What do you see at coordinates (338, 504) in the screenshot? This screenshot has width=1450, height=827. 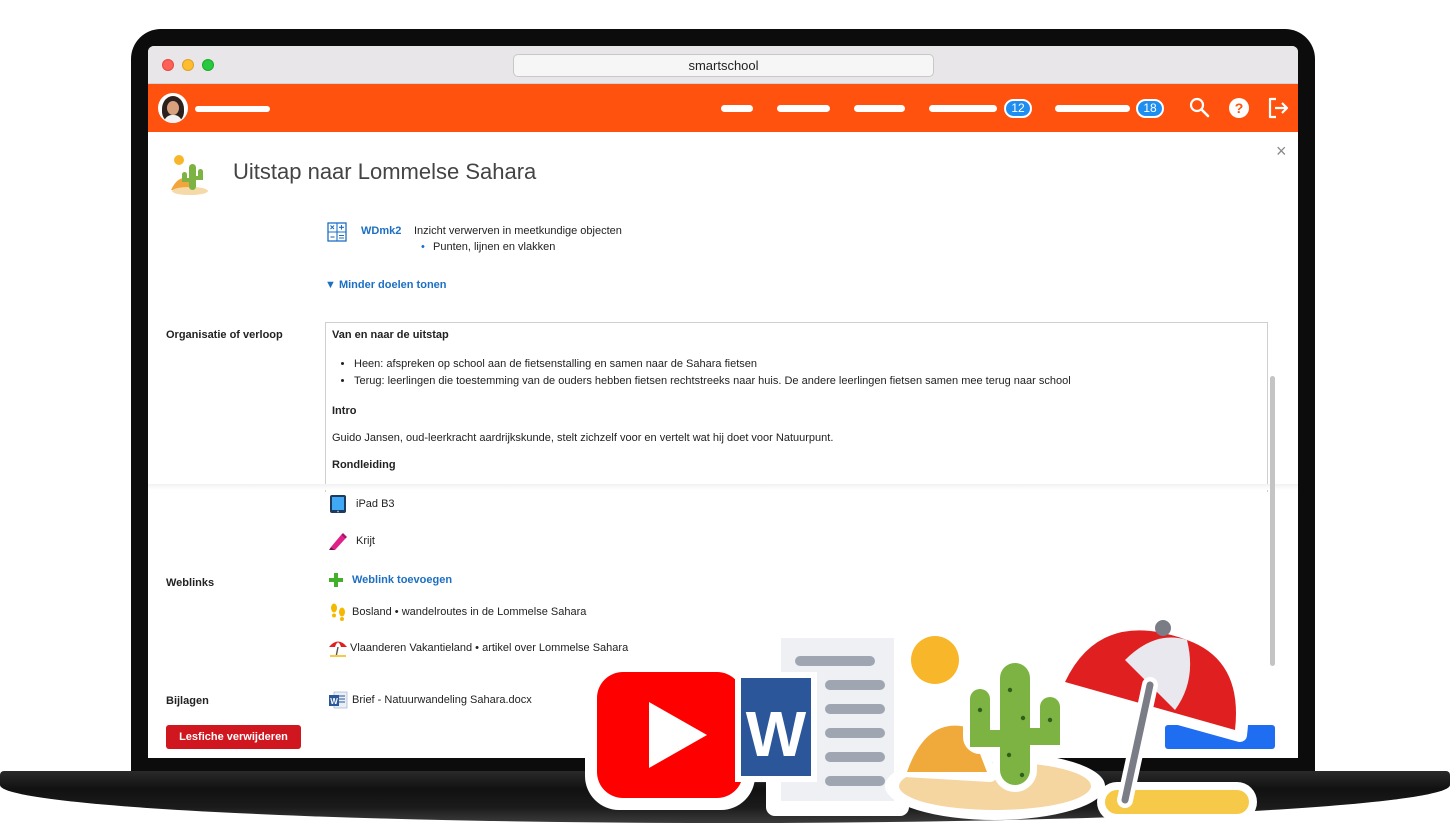 I see `ipad-icon` at bounding box center [338, 504].